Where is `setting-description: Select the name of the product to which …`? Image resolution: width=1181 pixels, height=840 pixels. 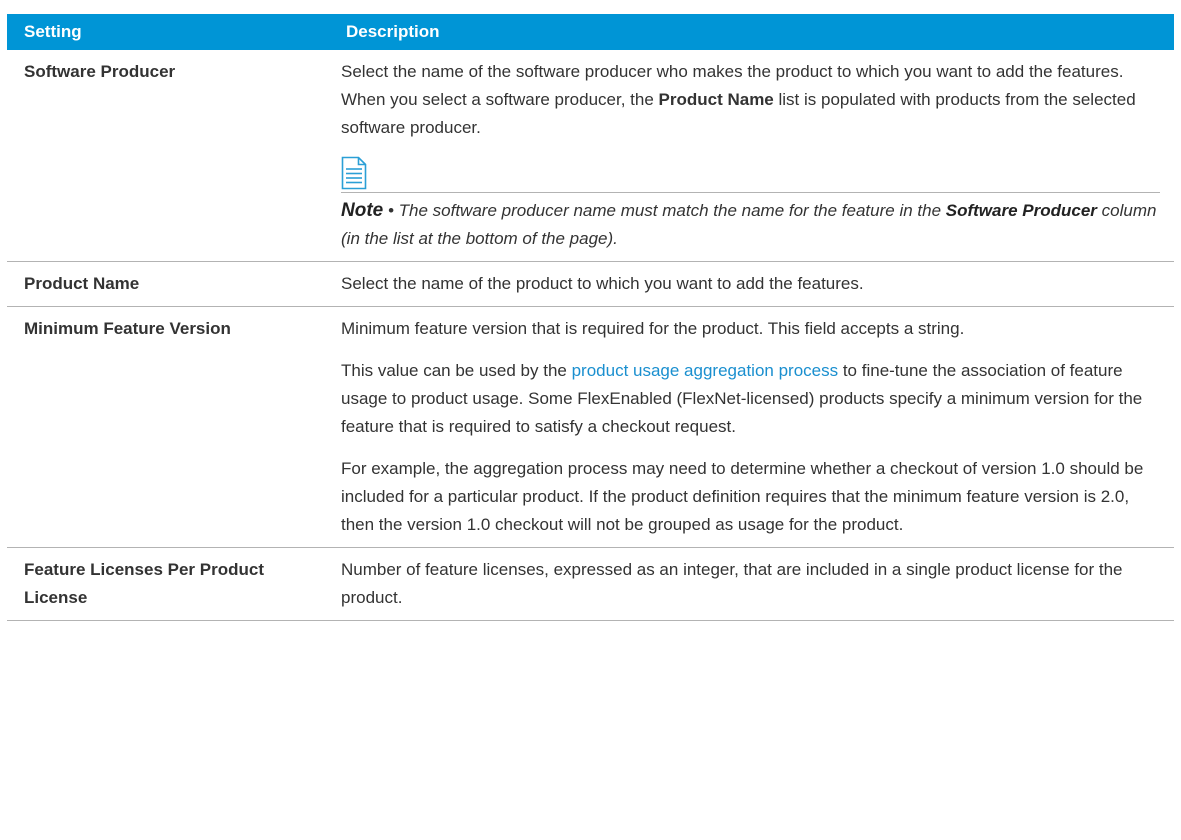
setting-description: Select the name of the product to which … is located at coordinates (751, 284).